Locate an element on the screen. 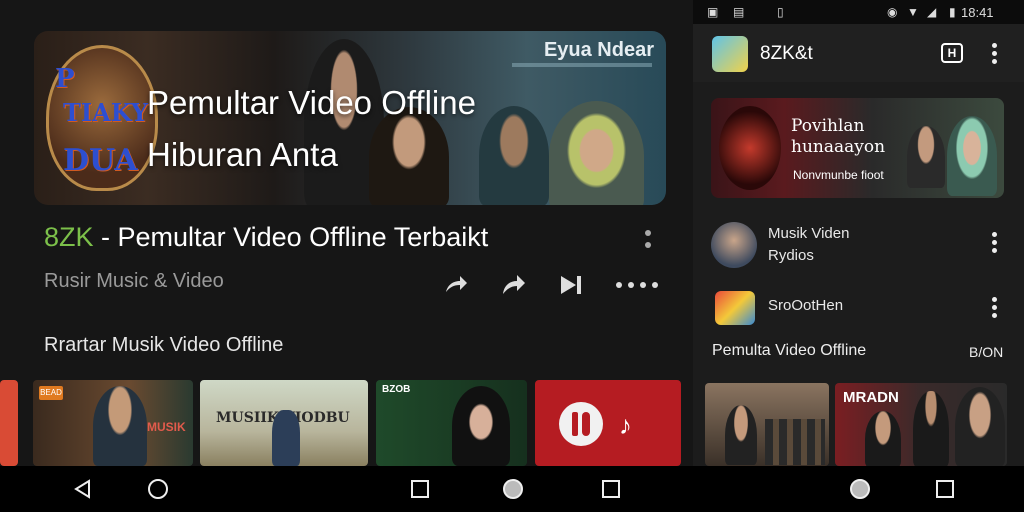 This screenshot has height=512, width=1024. triangle-back-icon is located at coordinates (83, 489).